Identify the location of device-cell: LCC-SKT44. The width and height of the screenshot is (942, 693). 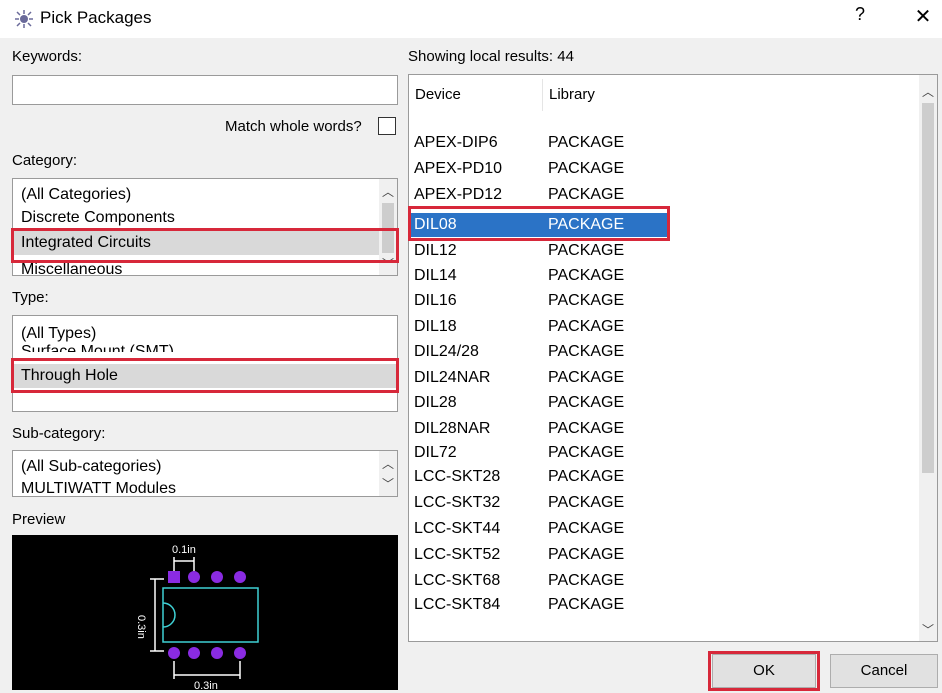
(457, 528).